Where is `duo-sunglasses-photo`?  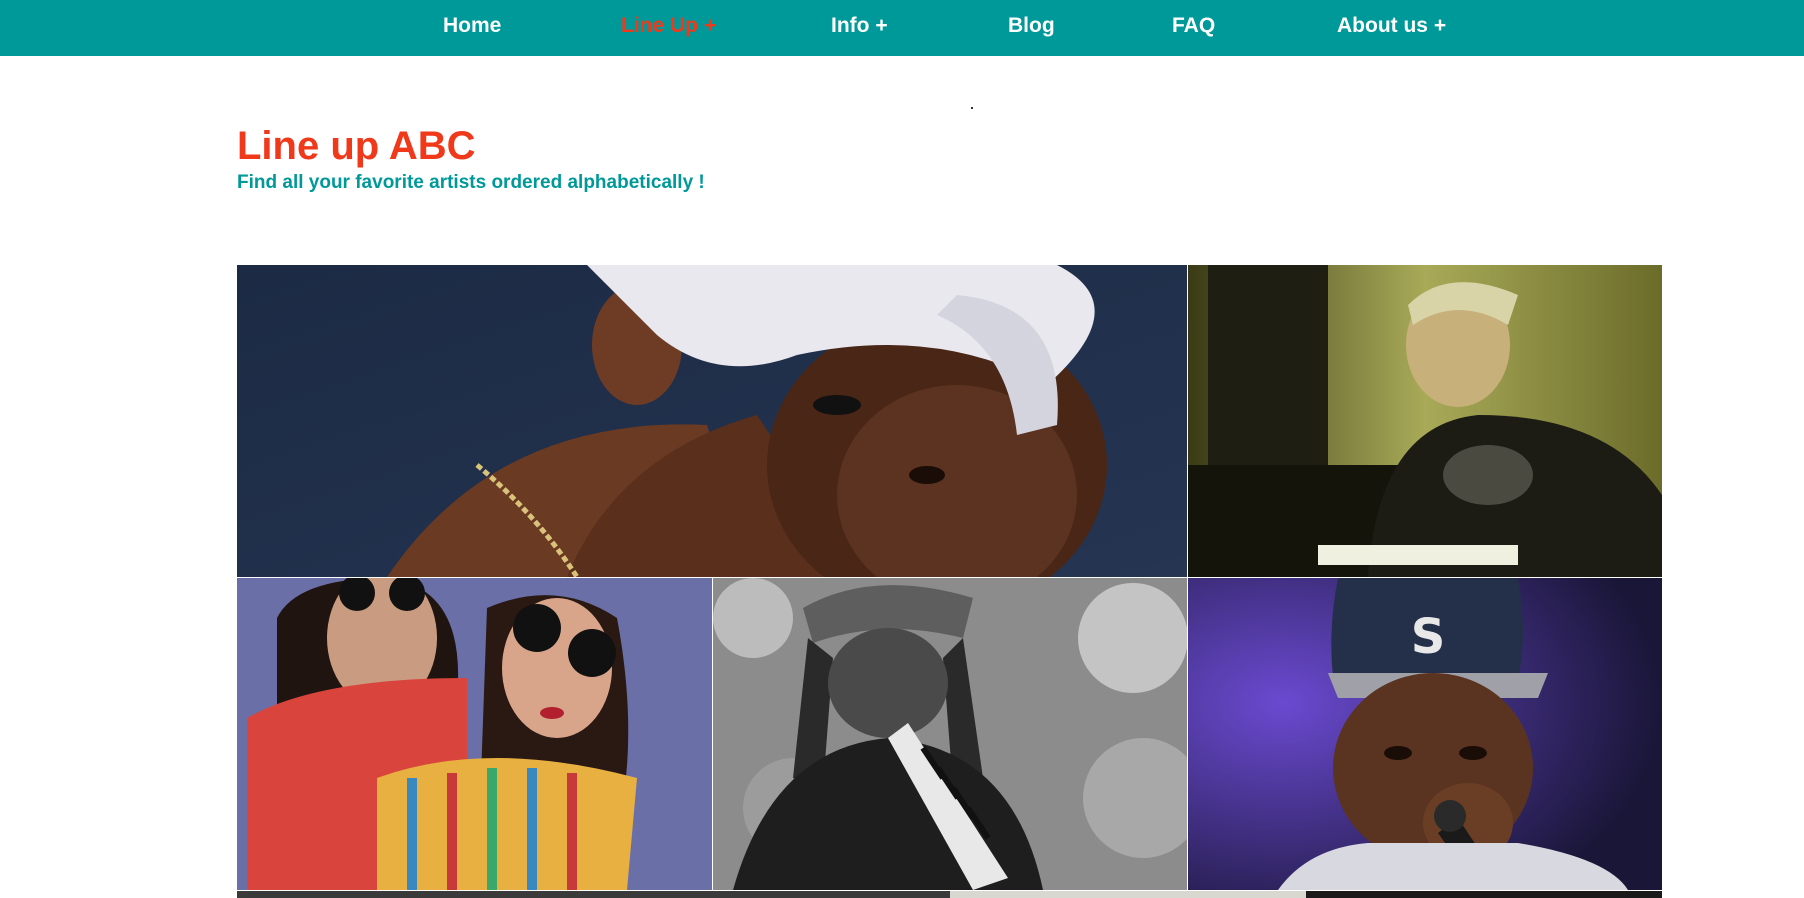 duo-sunglasses-photo is located at coordinates (474, 734).